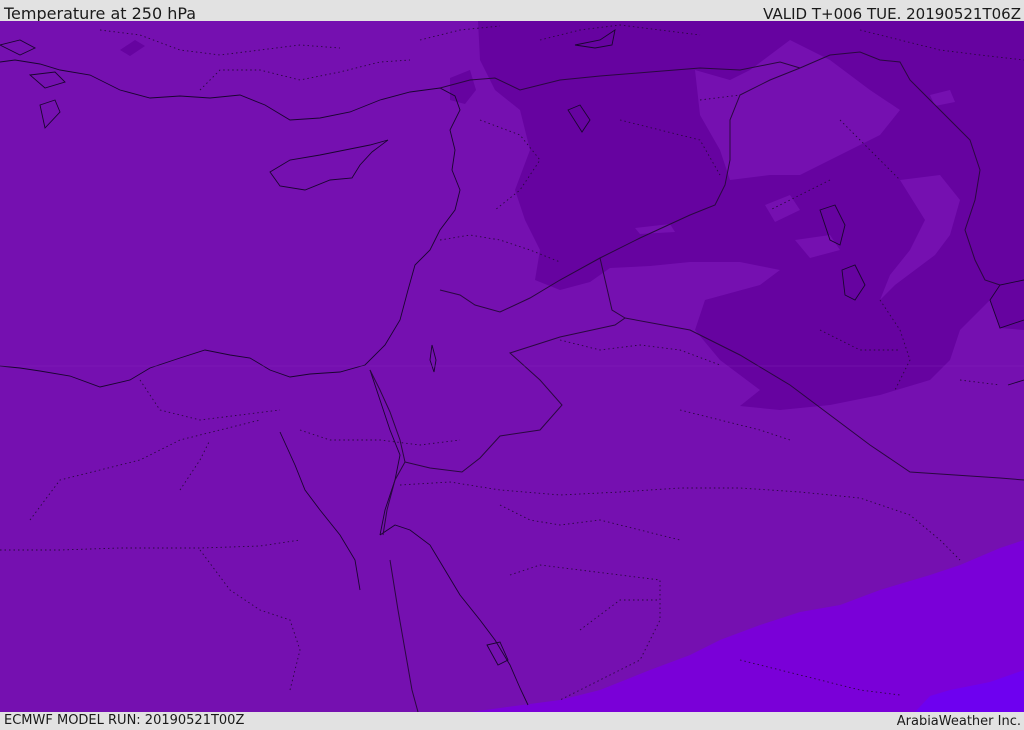  Describe the element at coordinates (958, 721) in the screenshot. I see `credit-text: ArabiaWeather Inc.` at that location.